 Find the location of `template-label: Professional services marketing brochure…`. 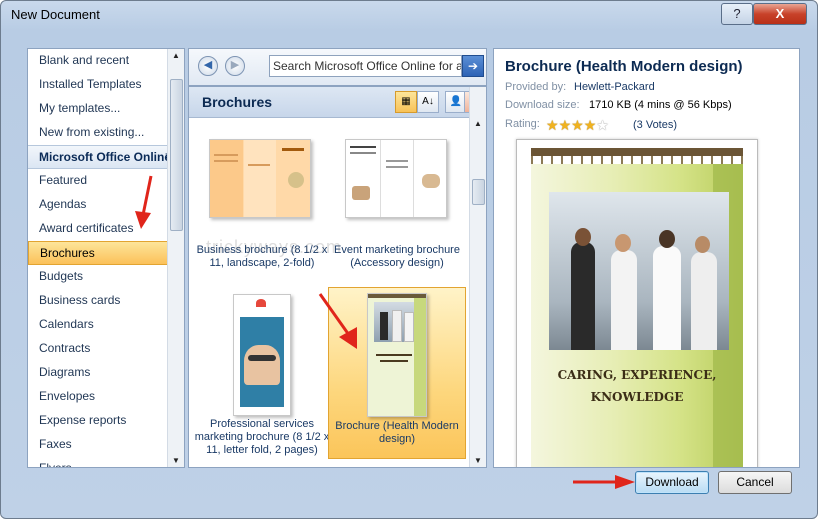

template-label: Professional services marketing brochure… is located at coordinates (262, 437).